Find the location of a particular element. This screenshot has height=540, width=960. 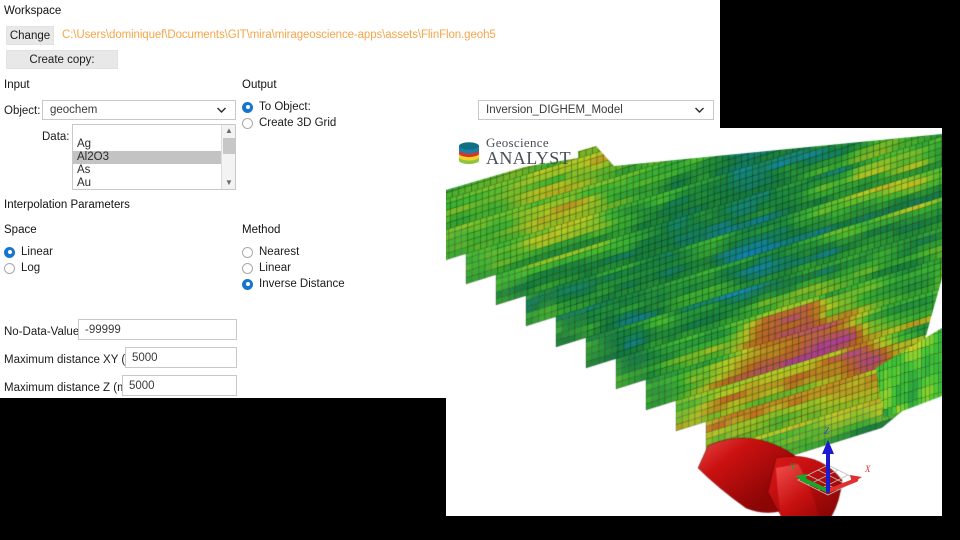

max-distance-z-input is located at coordinates (179, 385).